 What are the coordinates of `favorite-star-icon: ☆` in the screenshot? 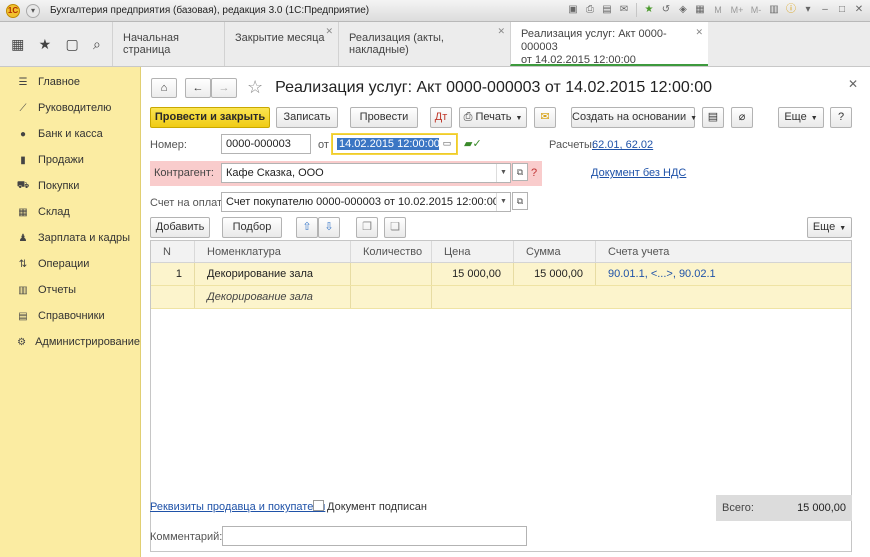 It's located at (255, 87).